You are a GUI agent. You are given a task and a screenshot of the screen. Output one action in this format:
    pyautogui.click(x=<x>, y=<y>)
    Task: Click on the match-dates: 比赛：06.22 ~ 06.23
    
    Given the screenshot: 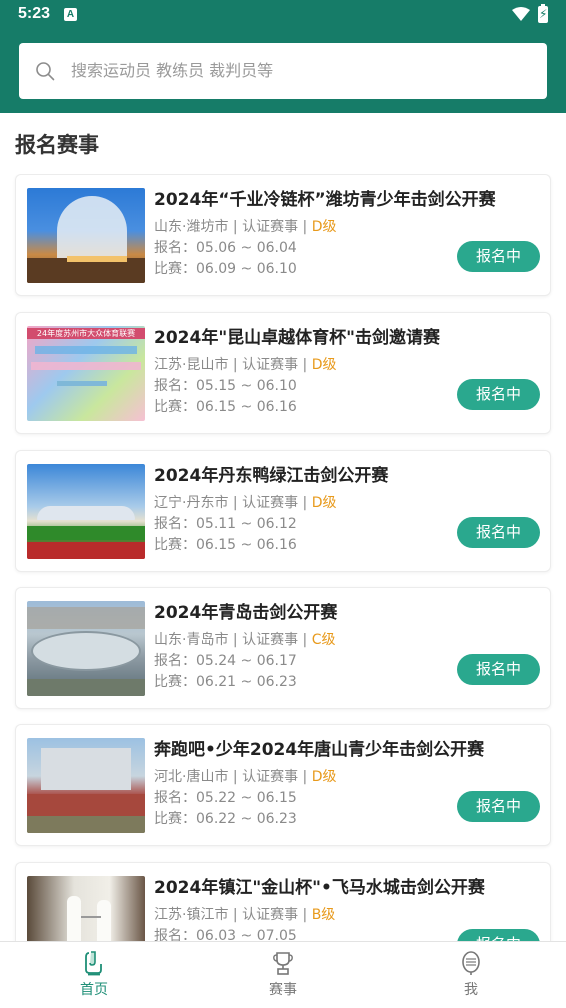 What is the action you would take?
    pyautogui.click(x=225, y=819)
    